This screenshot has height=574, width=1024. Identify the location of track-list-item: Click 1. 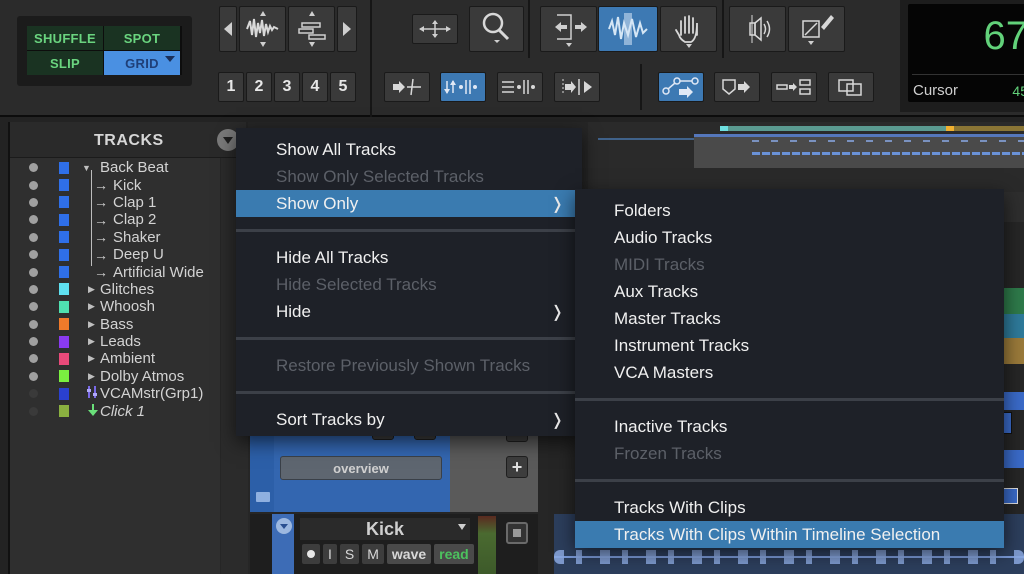
(128, 411).